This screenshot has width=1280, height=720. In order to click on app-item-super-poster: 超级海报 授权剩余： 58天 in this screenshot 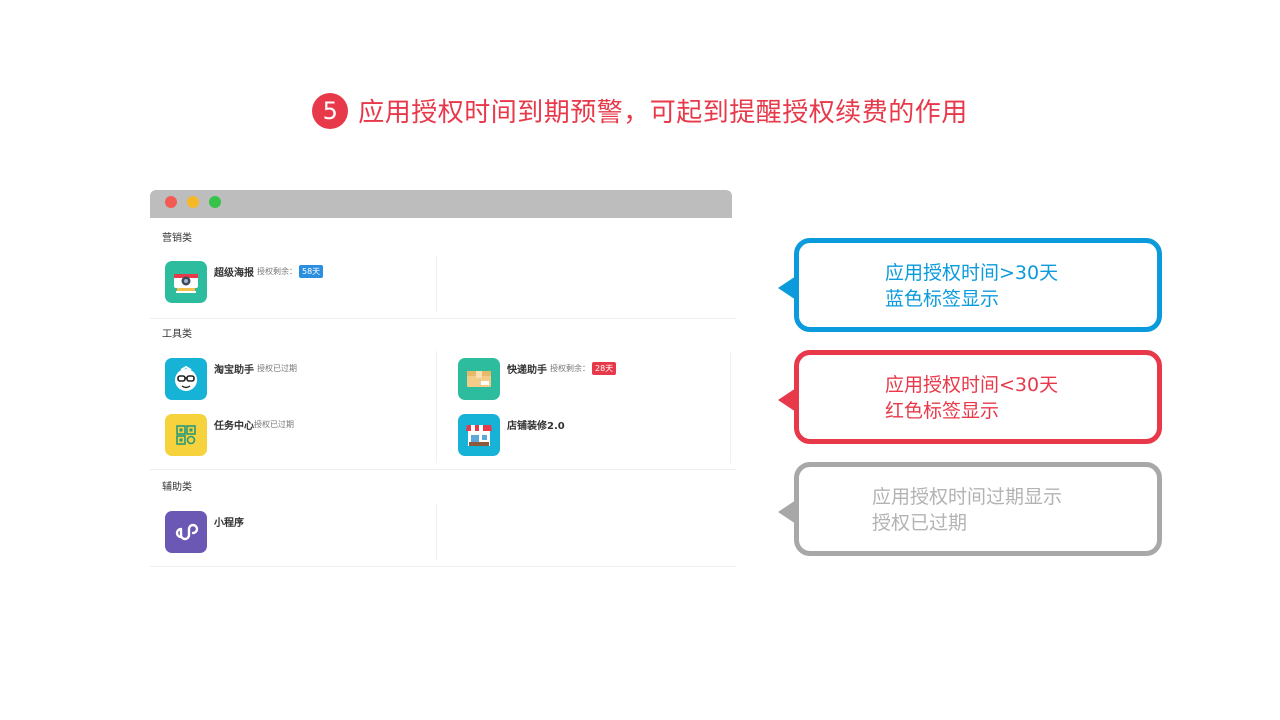, I will do `click(244, 282)`.